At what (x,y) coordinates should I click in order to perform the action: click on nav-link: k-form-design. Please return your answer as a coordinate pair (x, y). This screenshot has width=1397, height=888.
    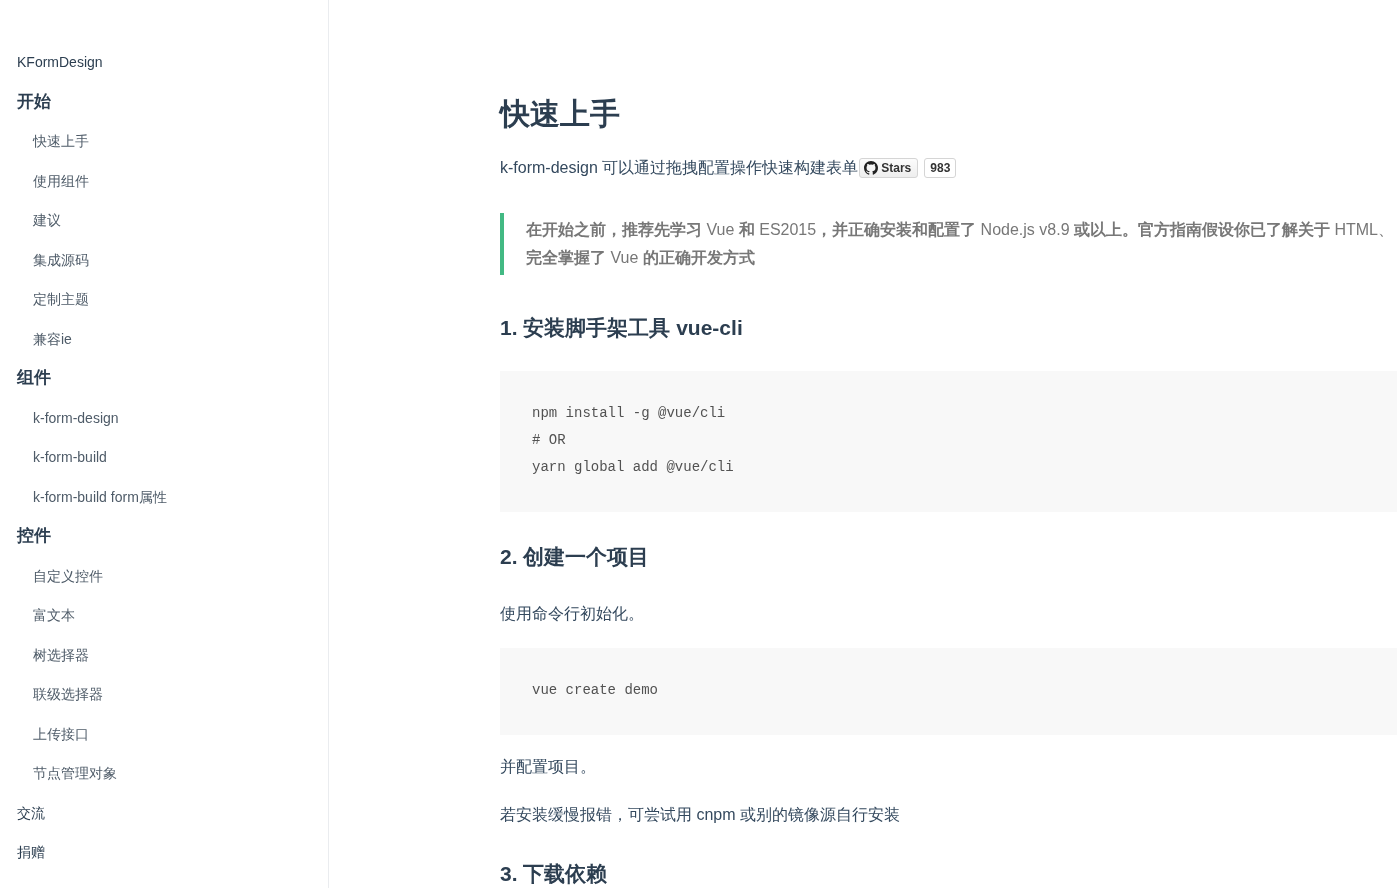
    Looking at the image, I should click on (59, 417).